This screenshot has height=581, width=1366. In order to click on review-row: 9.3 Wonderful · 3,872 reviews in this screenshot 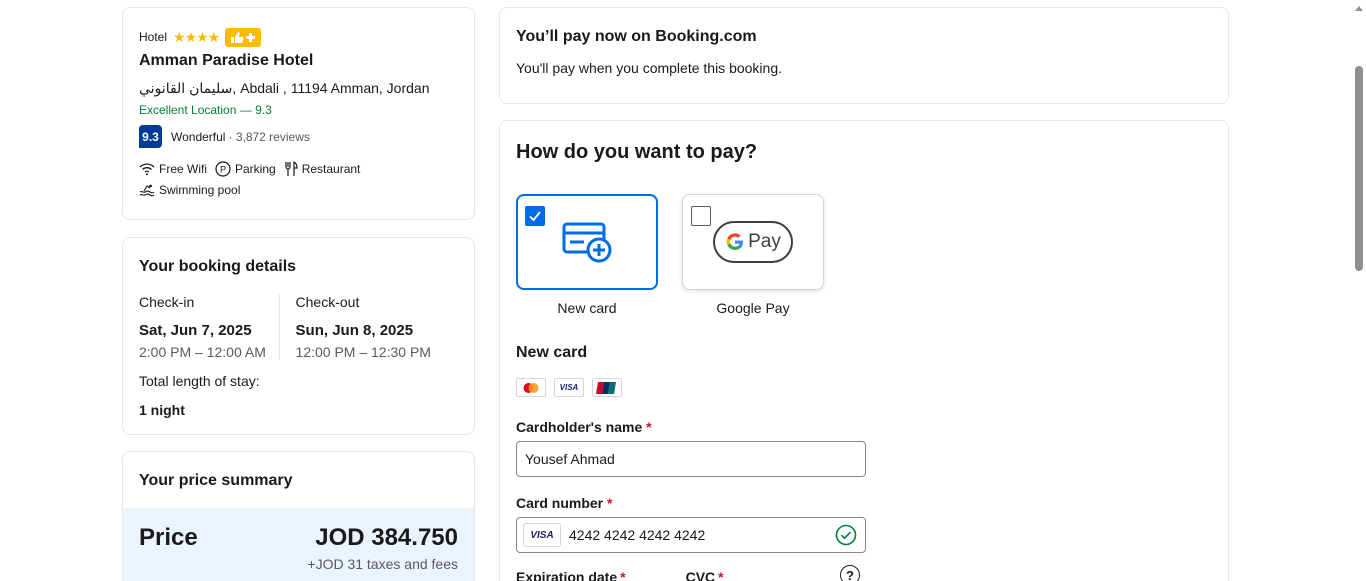, I will do `click(298, 136)`.